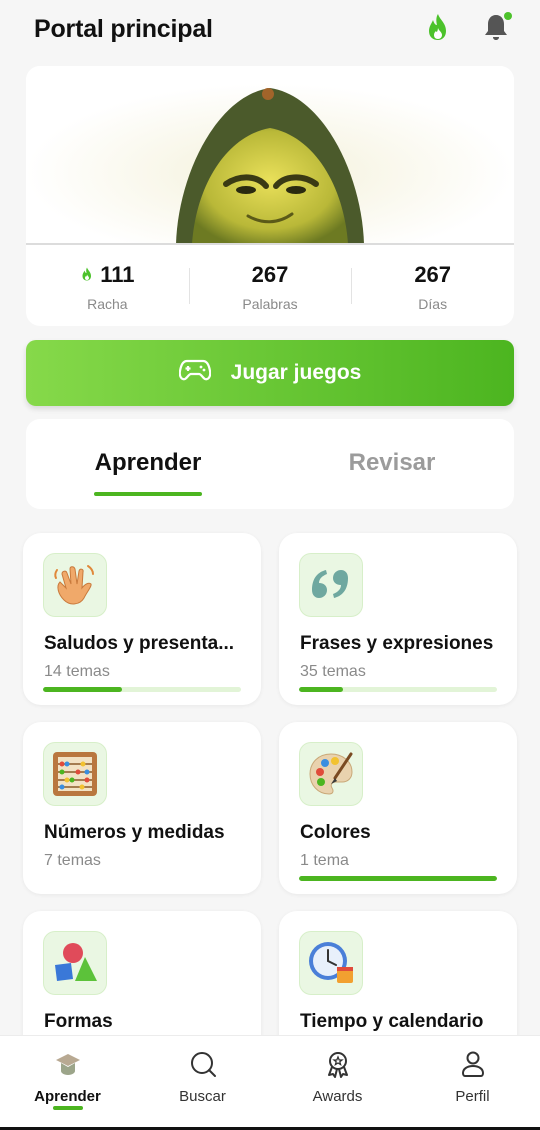 Image resolution: width=540 pixels, height=1130 pixels. I want to click on bottom-navigation: Aprender Buscar Awards Perfil, so click(270, 1082).